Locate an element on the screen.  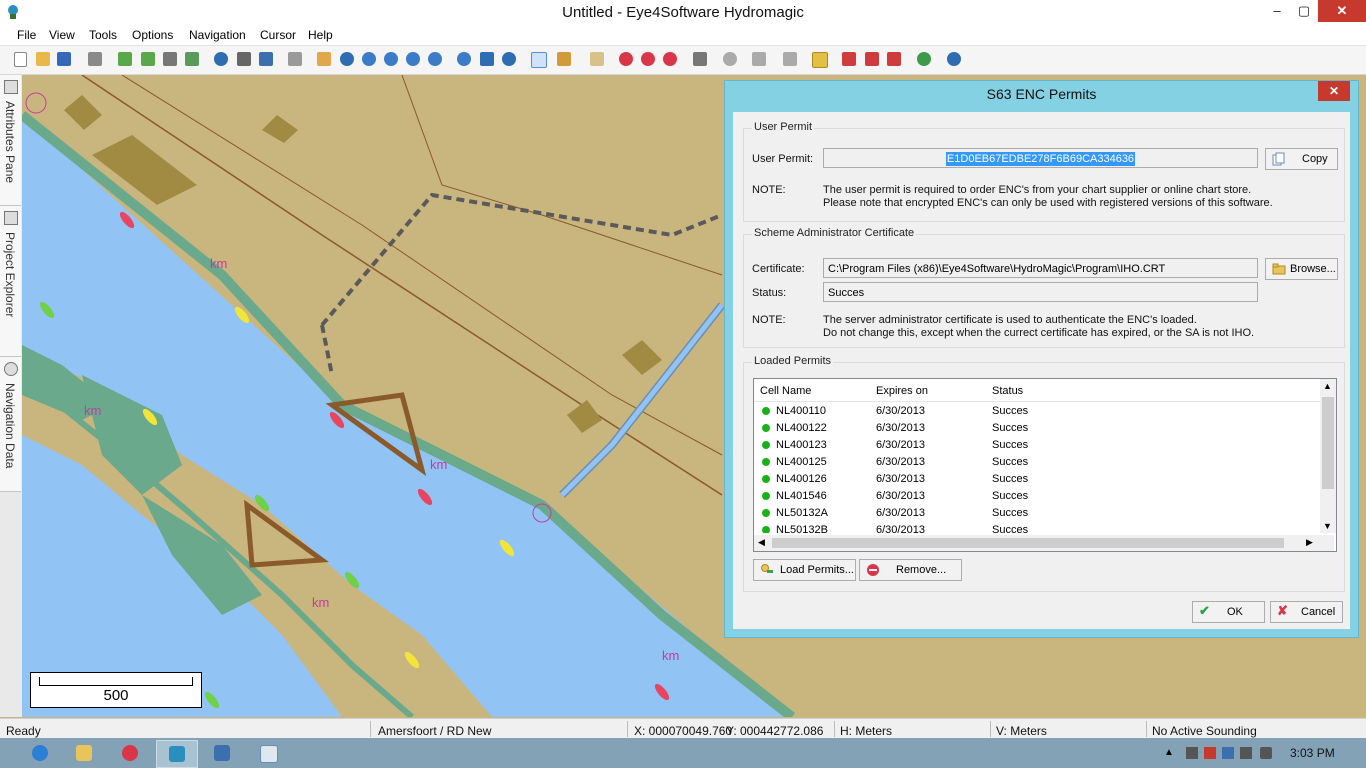
scroll-down-icon: ▼ is located at coordinates (1327, 526).